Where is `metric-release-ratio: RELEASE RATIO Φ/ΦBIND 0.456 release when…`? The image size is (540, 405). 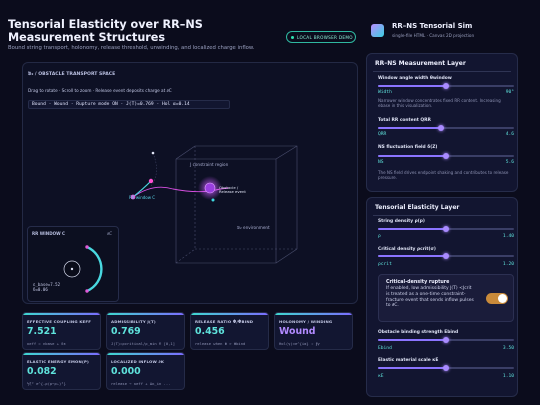 metric-release-ratio: RELEASE RATIO Φ/ΦBIND 0.456 release when… is located at coordinates (229, 331).